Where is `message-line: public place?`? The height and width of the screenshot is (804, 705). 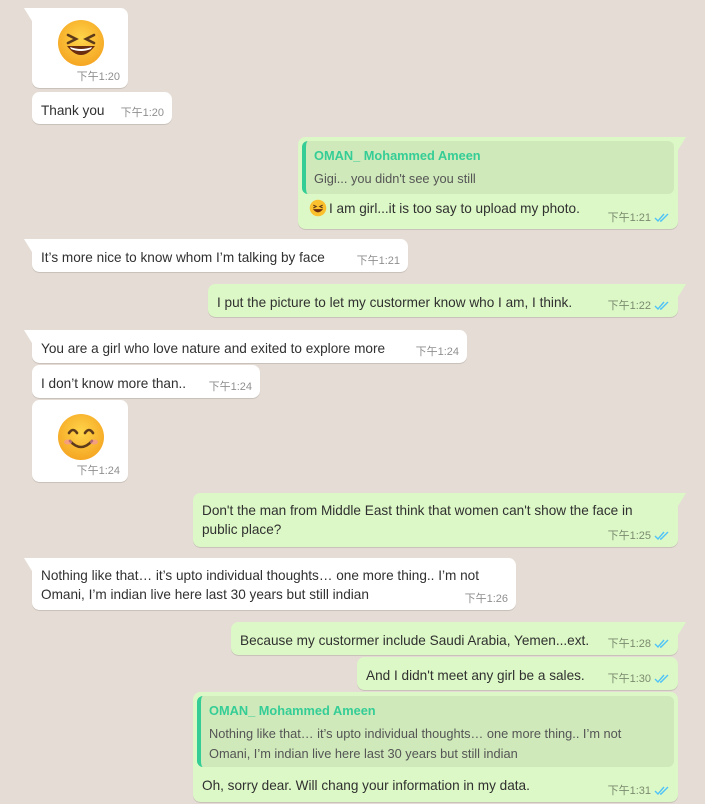 message-line: public place? is located at coordinates (242, 529).